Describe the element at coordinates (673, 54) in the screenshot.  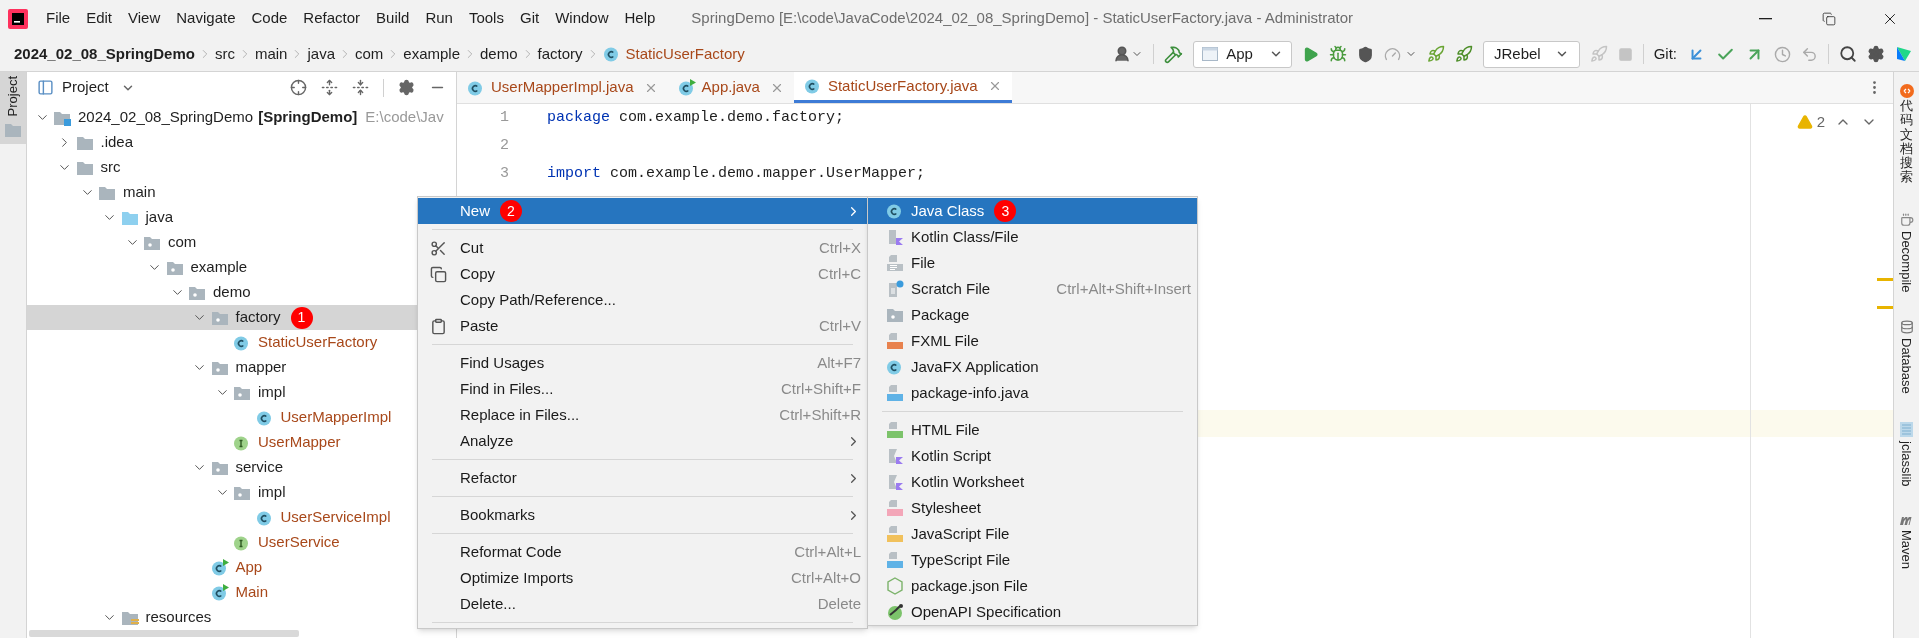
I see `breadcrumb-item: StaticUserFactory` at that location.